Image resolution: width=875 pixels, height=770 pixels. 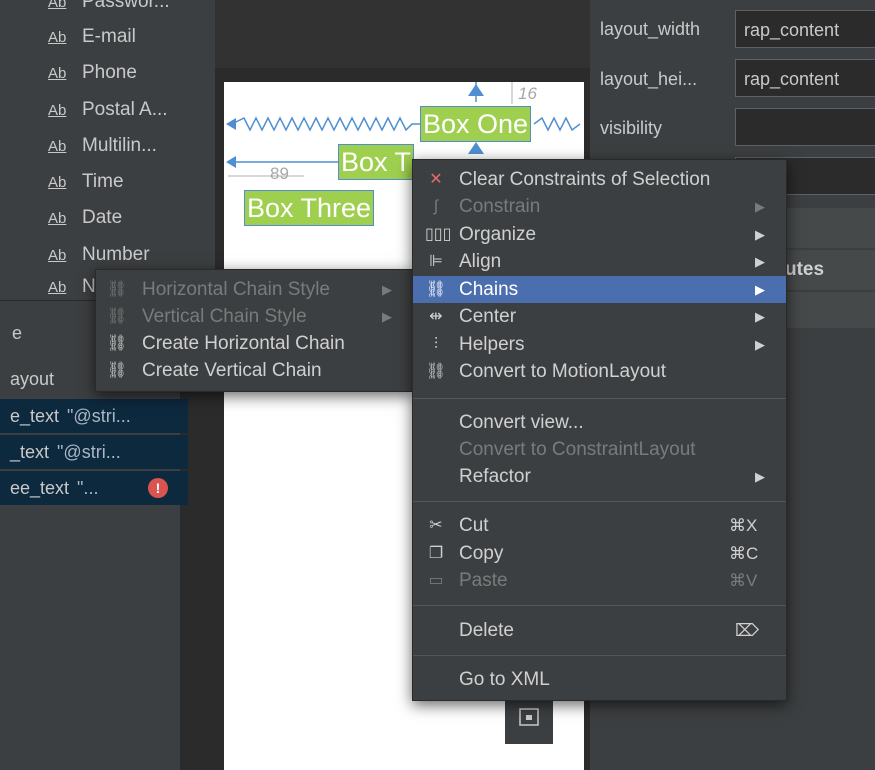 I want to click on menu-item-vertical-chain-style: ⛓ Vertical Chain Style ▶, so click(x=254, y=316).